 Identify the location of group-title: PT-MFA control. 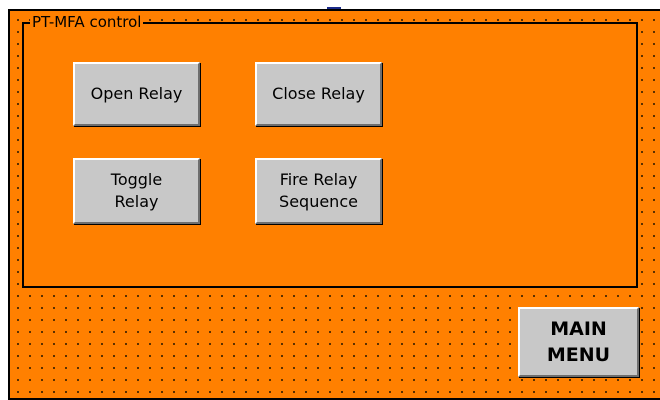
(87, 22).